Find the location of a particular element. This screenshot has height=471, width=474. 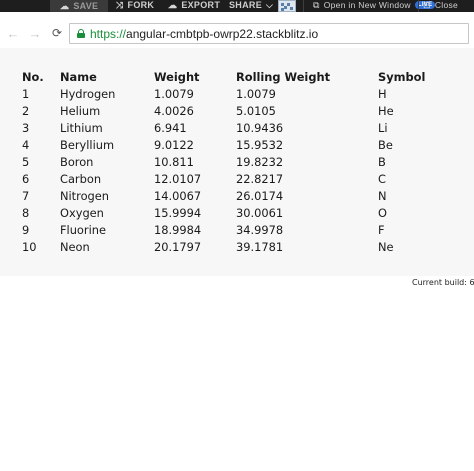

forward-arrow-icon: → is located at coordinates (35, 33).